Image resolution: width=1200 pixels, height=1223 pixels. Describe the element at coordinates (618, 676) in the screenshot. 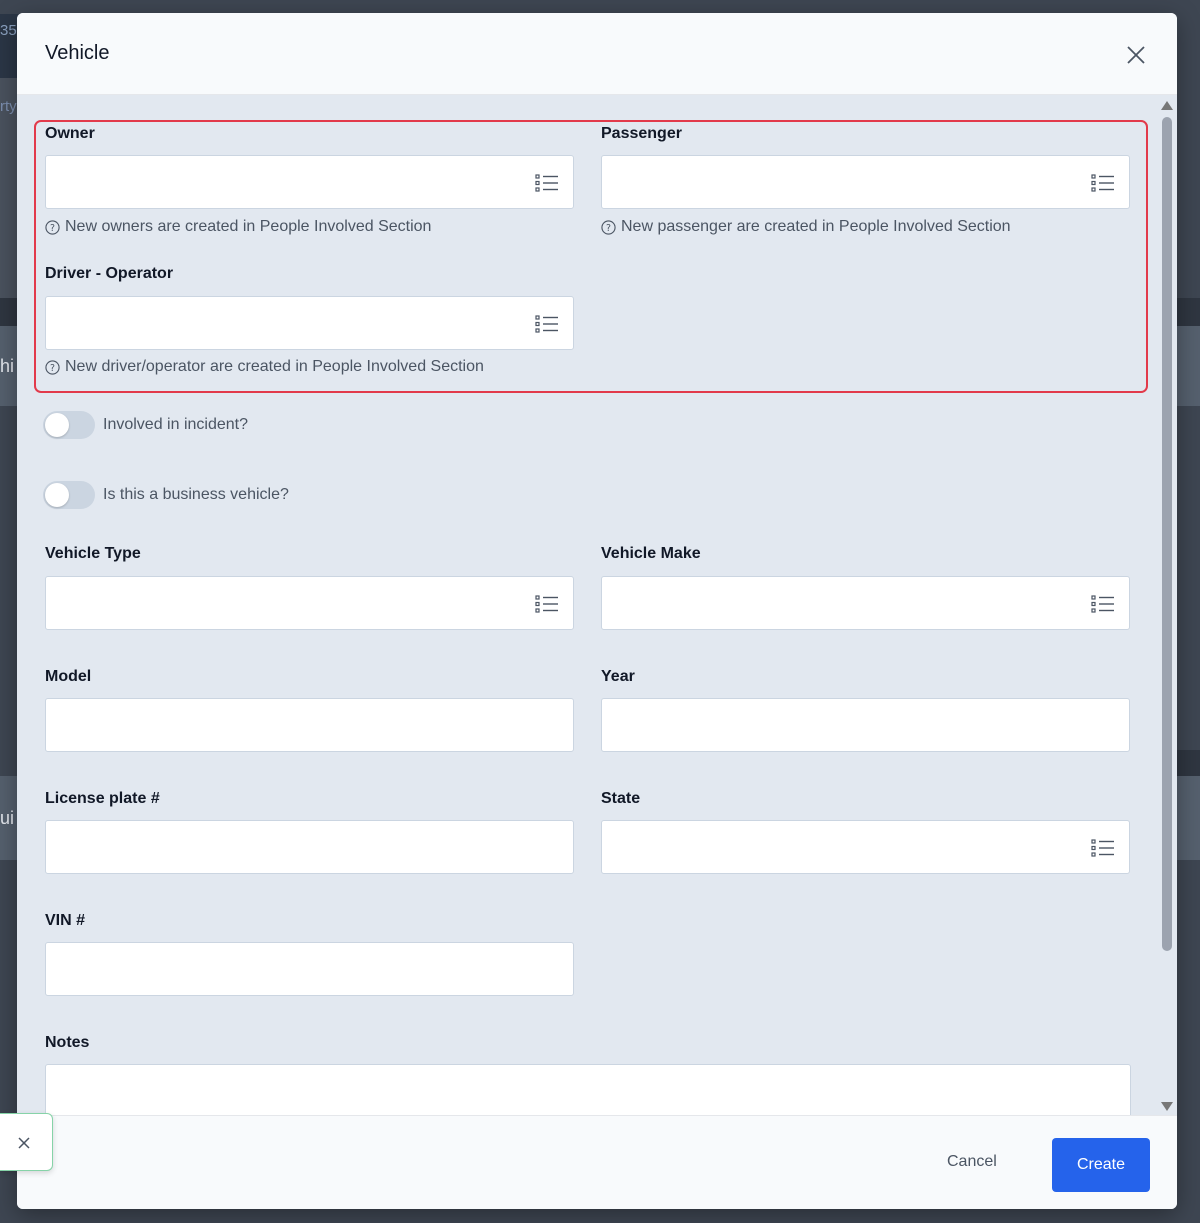

I see `year-label: Year` at that location.